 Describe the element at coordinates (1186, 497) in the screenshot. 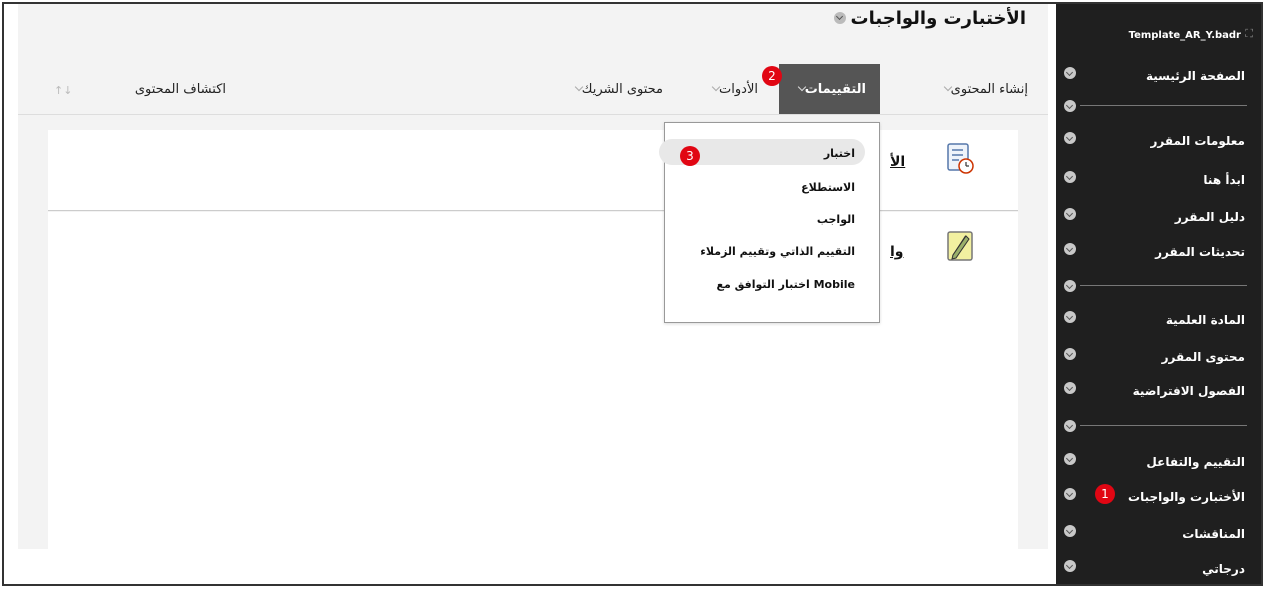

I see `sidebar-item-label: الأختبارت والواجبات` at that location.